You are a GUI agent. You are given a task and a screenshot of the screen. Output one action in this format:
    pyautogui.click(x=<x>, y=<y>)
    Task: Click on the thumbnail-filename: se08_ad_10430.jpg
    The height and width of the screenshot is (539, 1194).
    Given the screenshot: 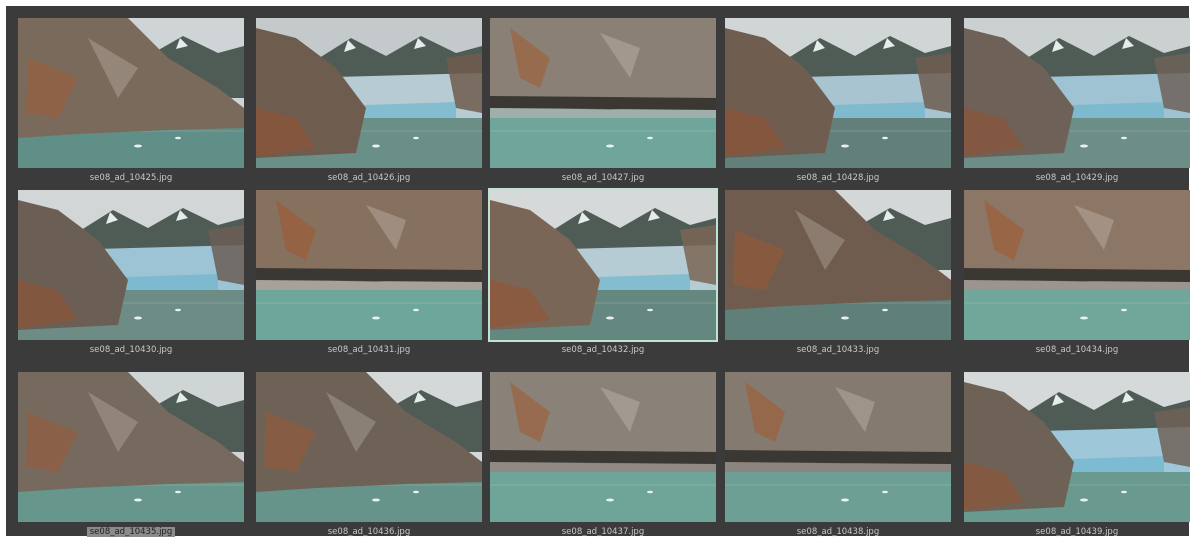 What is the action you would take?
    pyautogui.click(x=131, y=350)
    